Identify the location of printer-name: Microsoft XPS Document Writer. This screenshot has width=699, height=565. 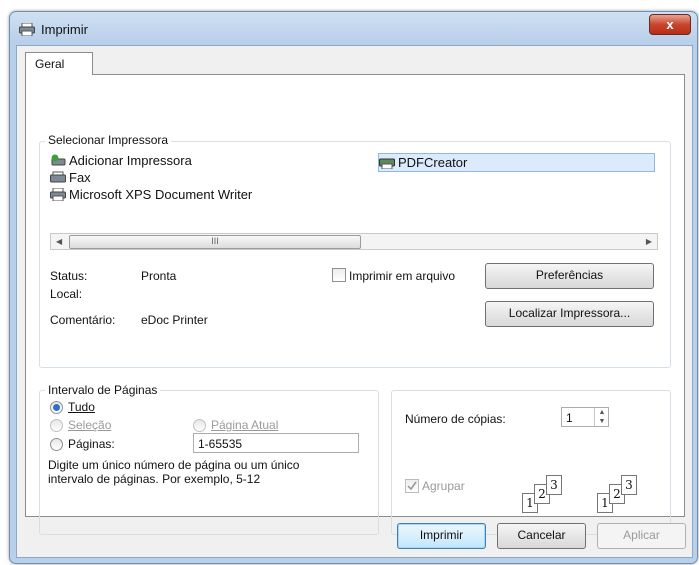
(161, 194).